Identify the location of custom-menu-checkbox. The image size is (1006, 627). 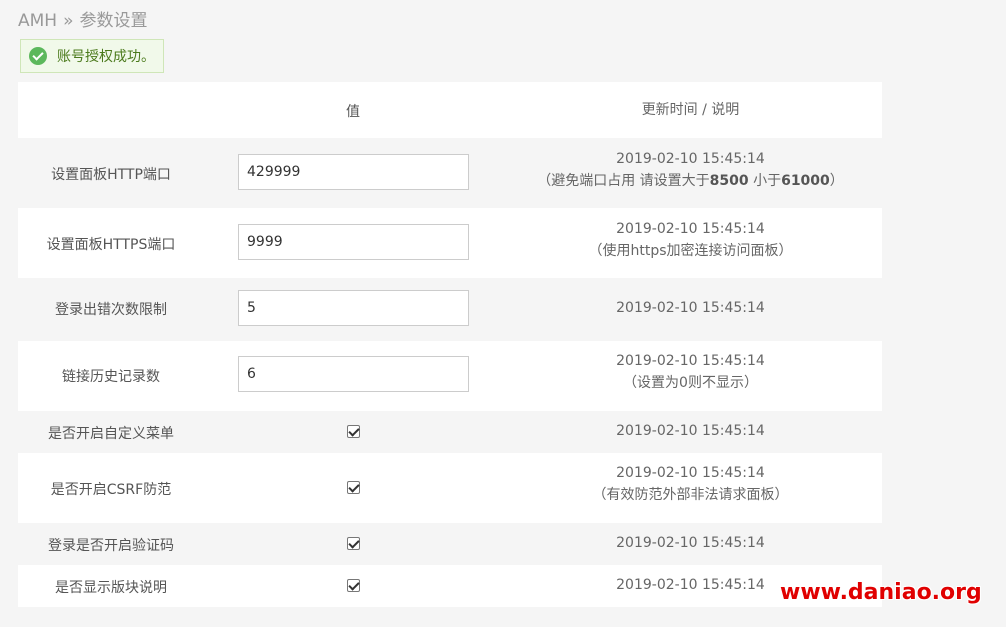
(353, 431).